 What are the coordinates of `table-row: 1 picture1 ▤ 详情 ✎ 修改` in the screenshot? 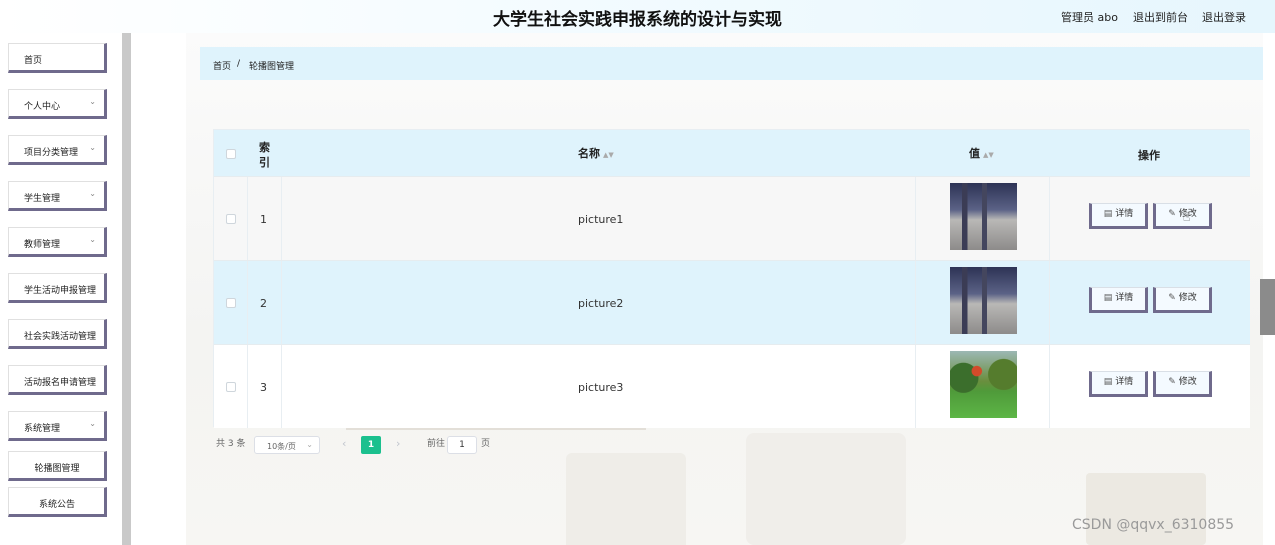 It's located at (732, 218).